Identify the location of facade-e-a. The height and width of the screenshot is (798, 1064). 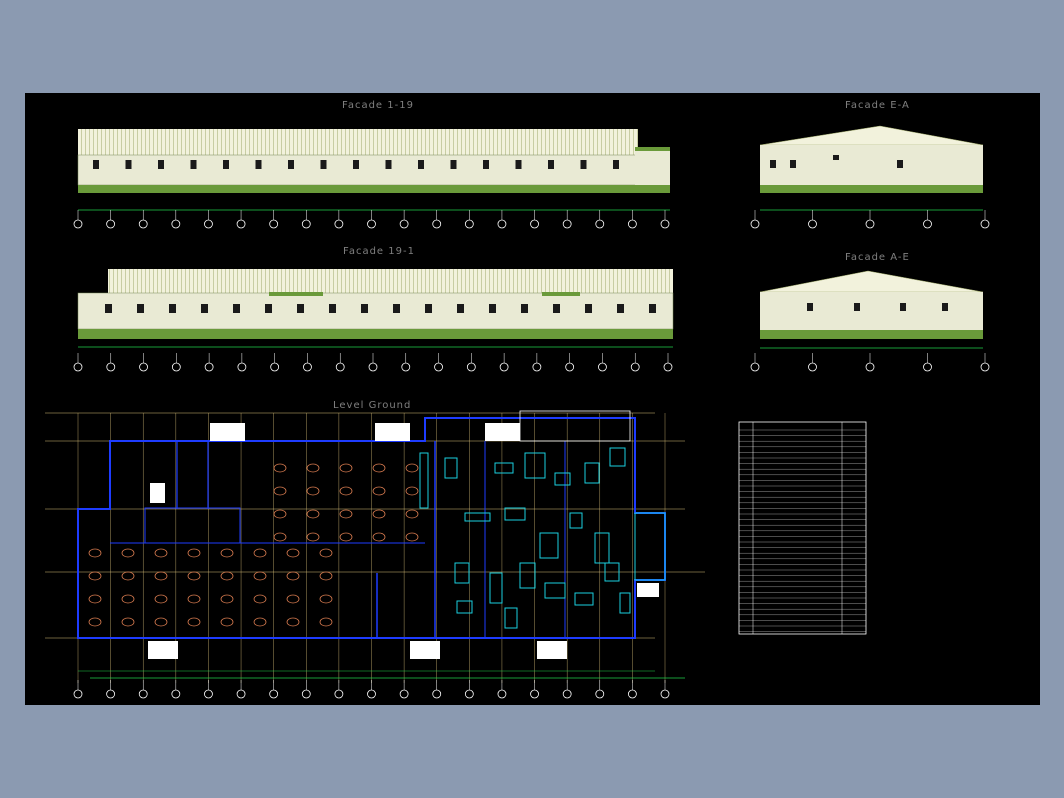
(870, 177).